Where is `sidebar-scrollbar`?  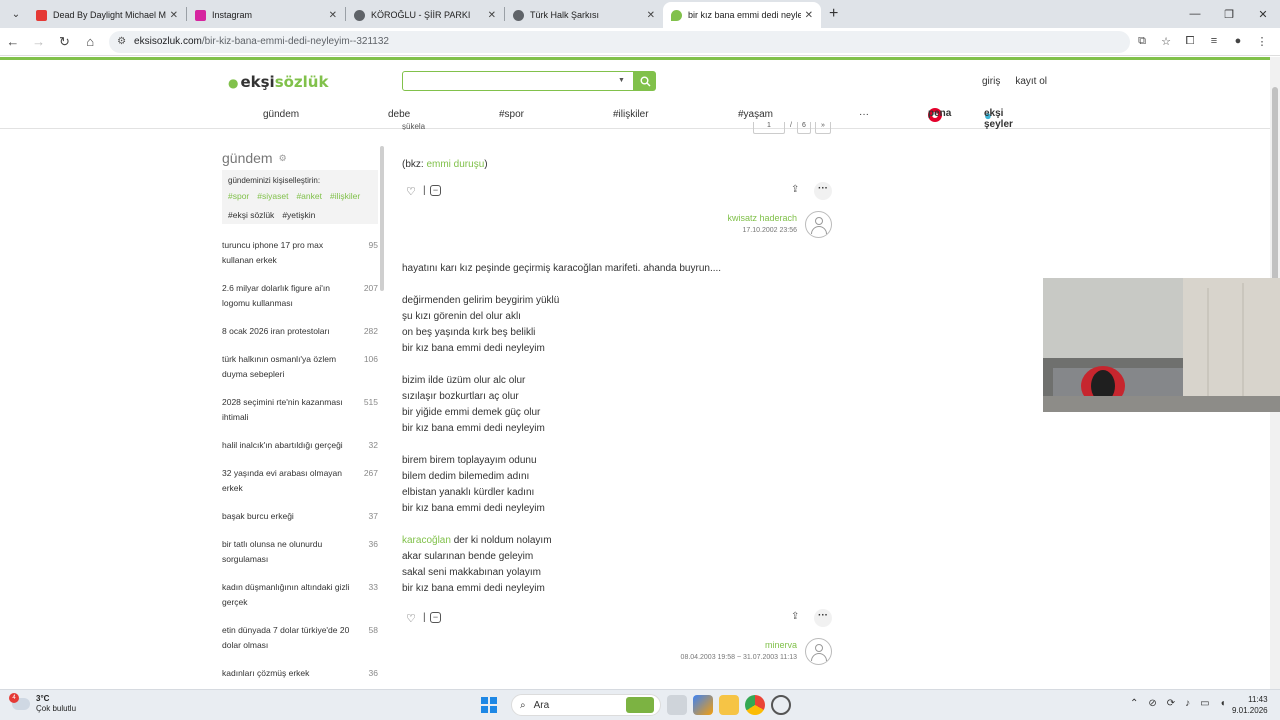 sidebar-scrollbar is located at coordinates (382, 218).